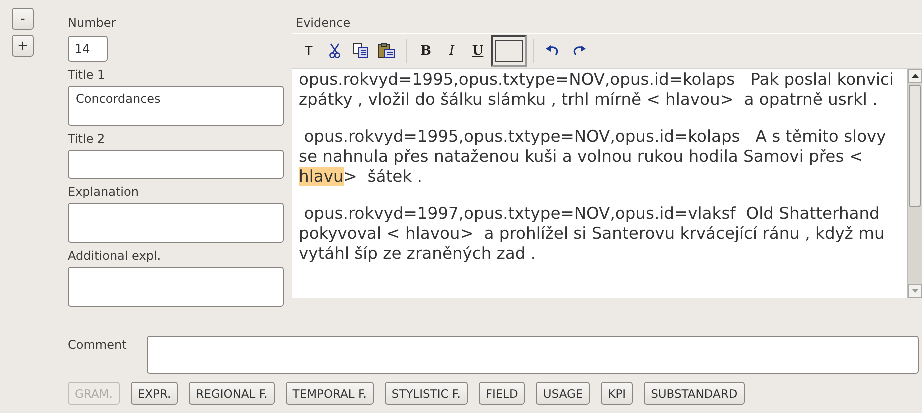 This screenshot has height=413, width=922. Describe the element at coordinates (478, 51) in the screenshot. I see `underline-button: U` at that location.